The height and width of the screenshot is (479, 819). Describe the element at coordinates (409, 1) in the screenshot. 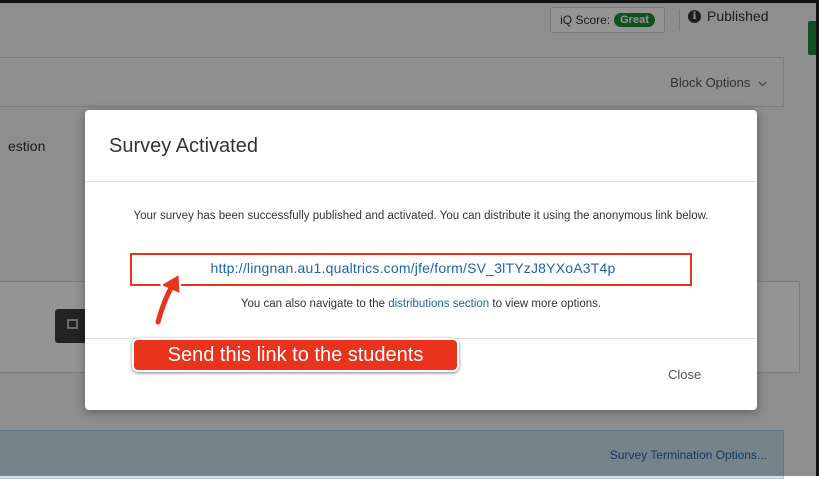

I see `frame-top-border` at that location.